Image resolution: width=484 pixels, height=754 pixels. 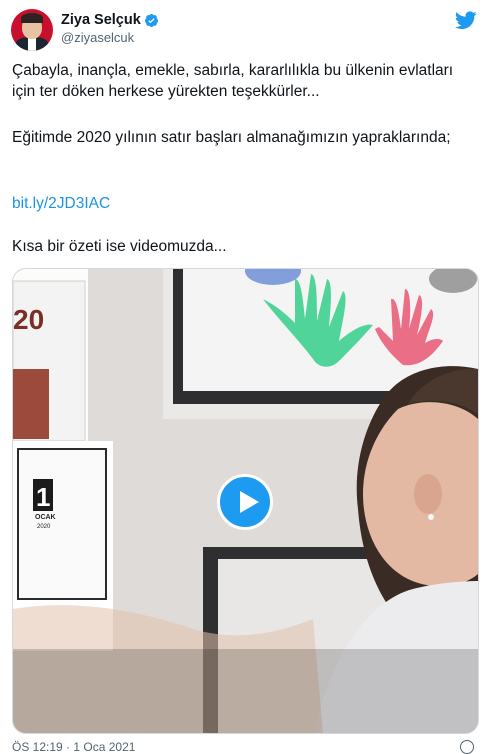 I want to click on calendar-day: 1, so click(x=43, y=497).